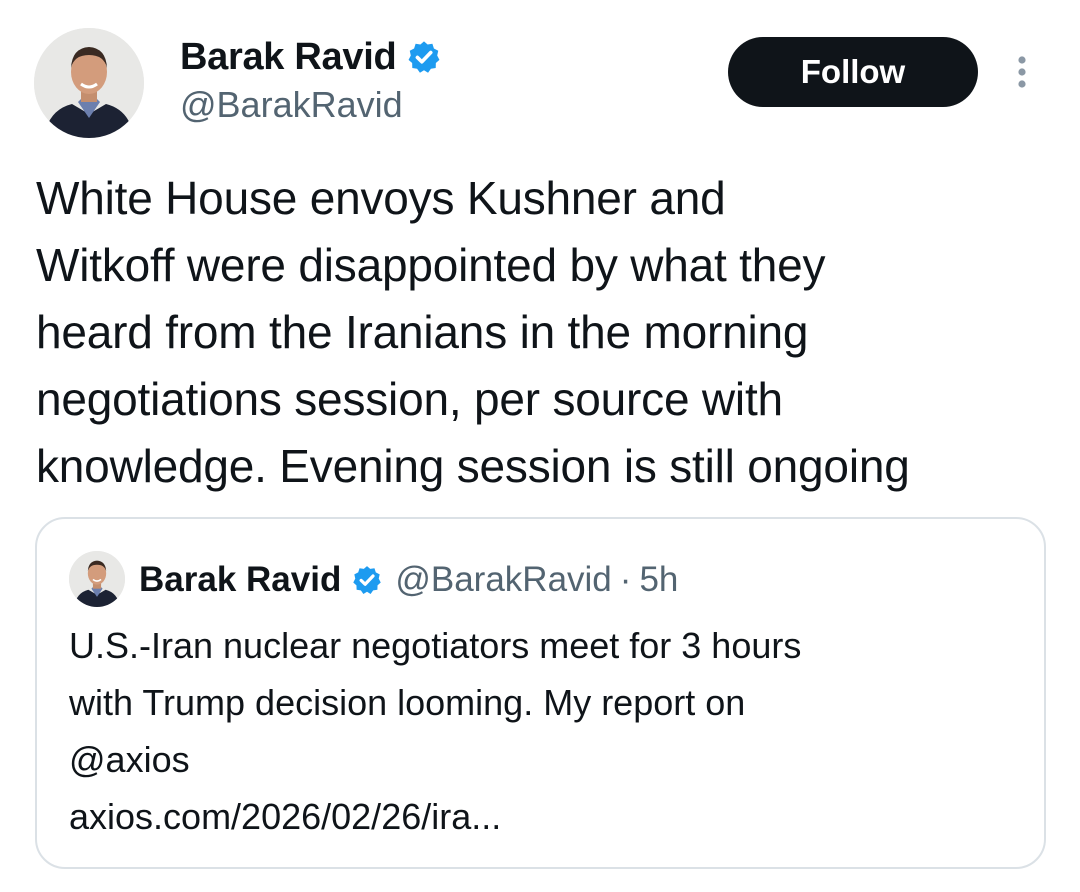  I want to click on quoted-verified-badge-icon, so click(367, 580).